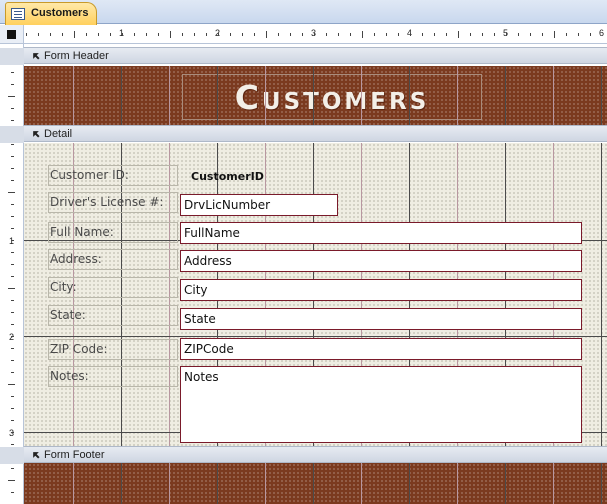 The height and width of the screenshot is (504, 607). Describe the element at coordinates (332, 98) in the screenshot. I see `form-title-label: Customers` at that location.